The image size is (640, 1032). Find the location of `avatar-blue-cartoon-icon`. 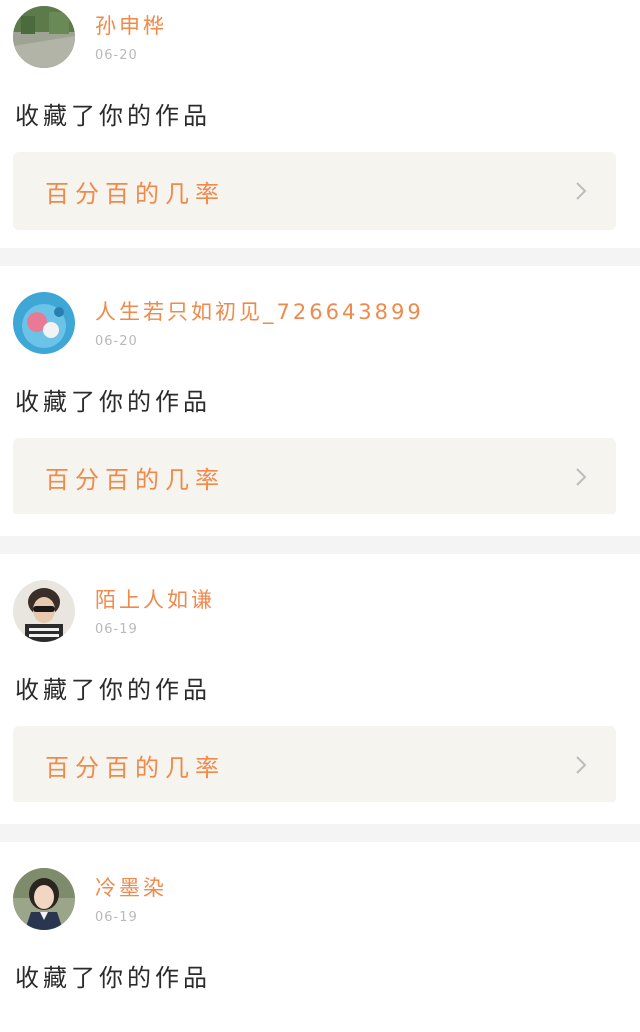

avatar-blue-cartoon-icon is located at coordinates (44, 323).